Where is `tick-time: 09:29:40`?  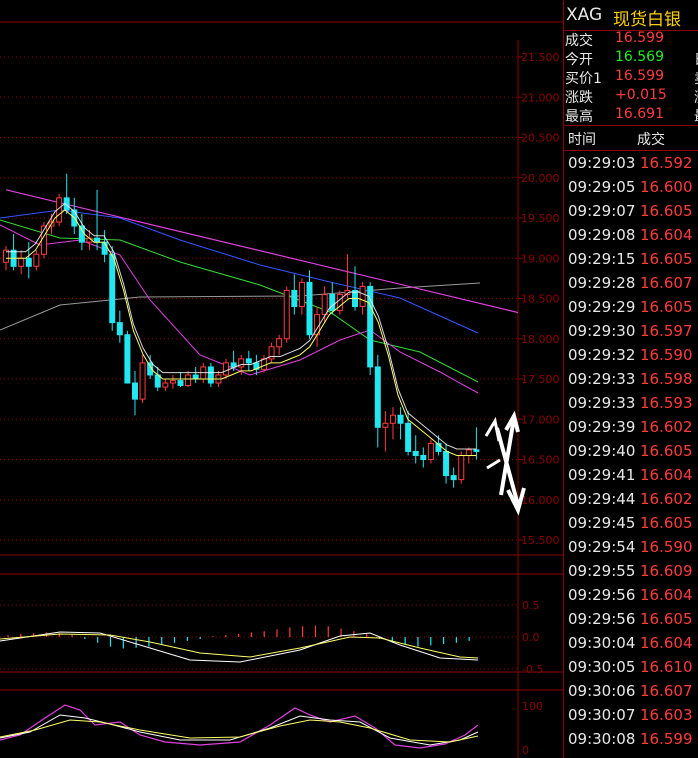
tick-time: 09:29:40 is located at coordinates (602, 451).